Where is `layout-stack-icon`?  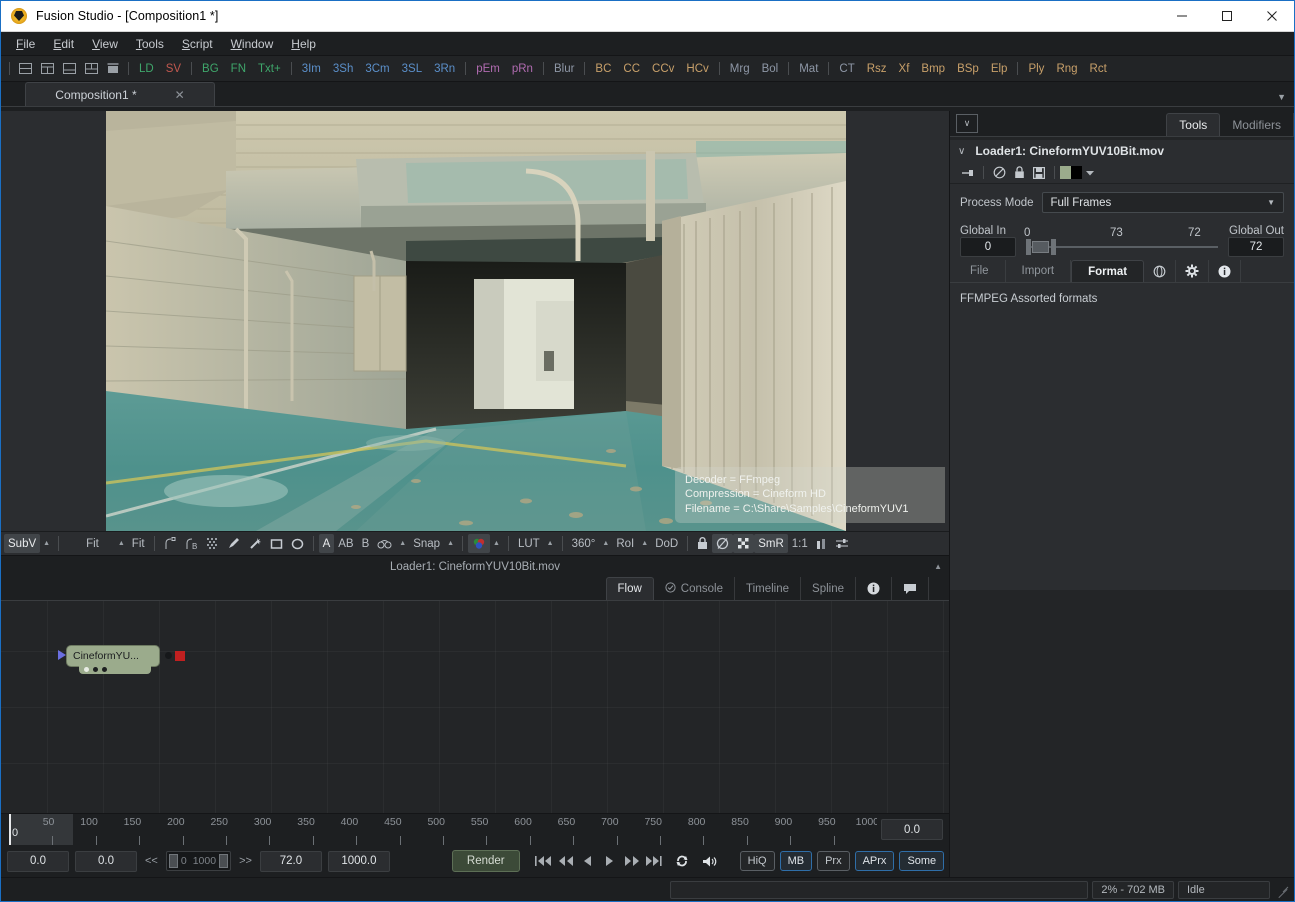 layout-stack-icon is located at coordinates (113, 69).